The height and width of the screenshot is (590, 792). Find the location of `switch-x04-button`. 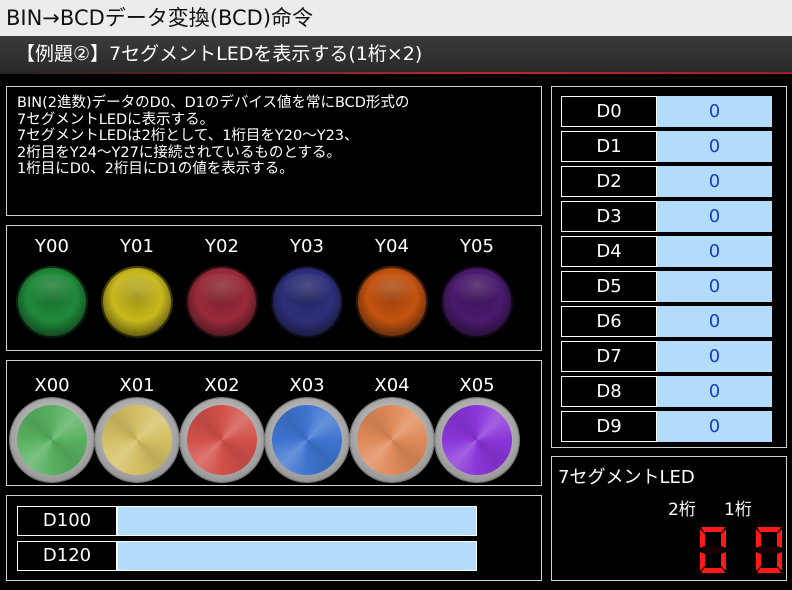

switch-x04-button is located at coordinates (392, 440).